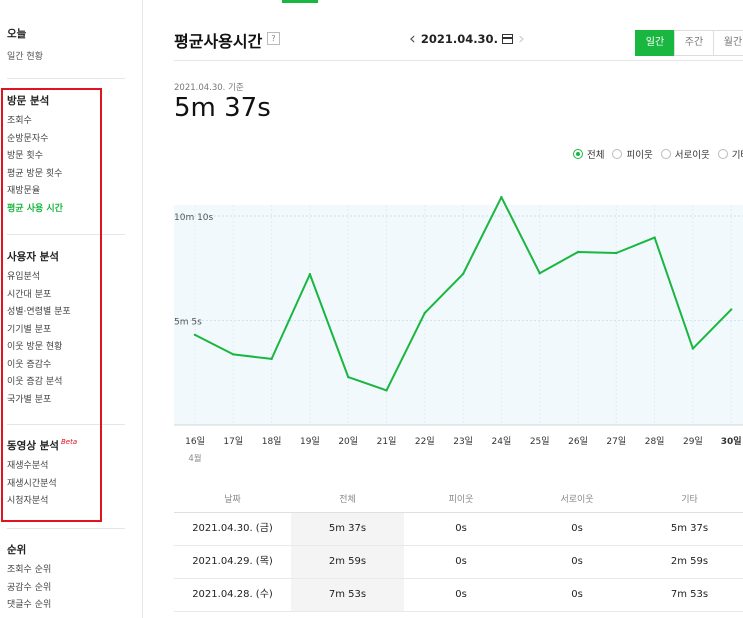 Image resolution: width=743 pixels, height=618 pixels. Describe the element at coordinates (25, 55) in the screenshot. I see `sidebar-item-daily-status: 일간 현황` at that location.